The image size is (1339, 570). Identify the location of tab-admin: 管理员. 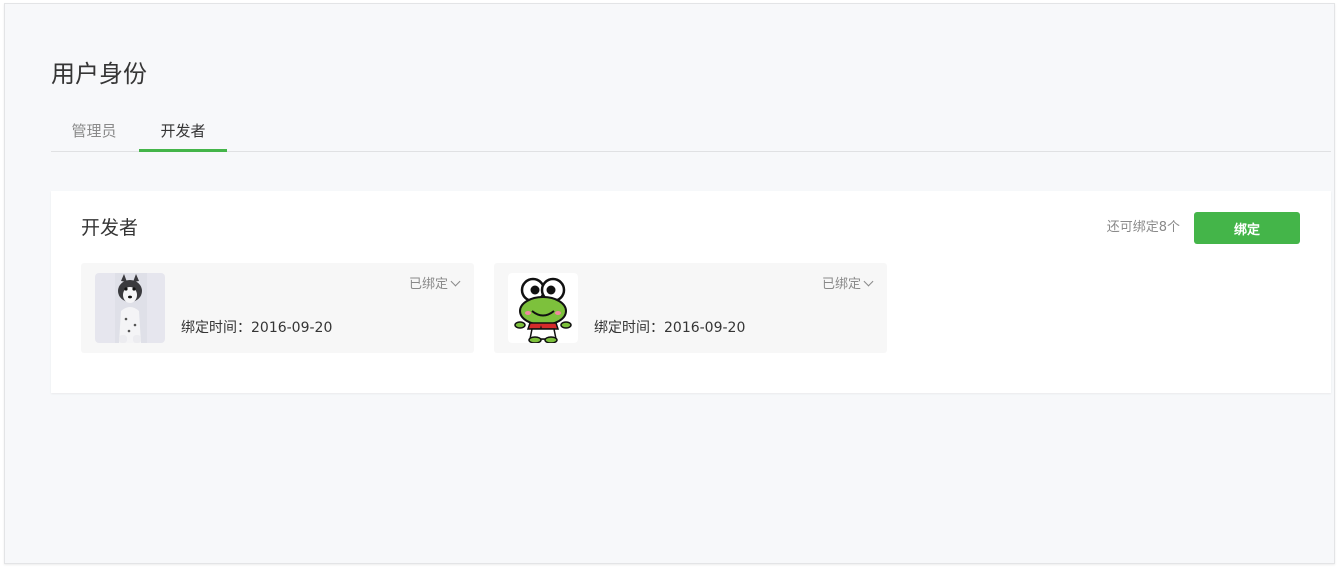
(94, 133).